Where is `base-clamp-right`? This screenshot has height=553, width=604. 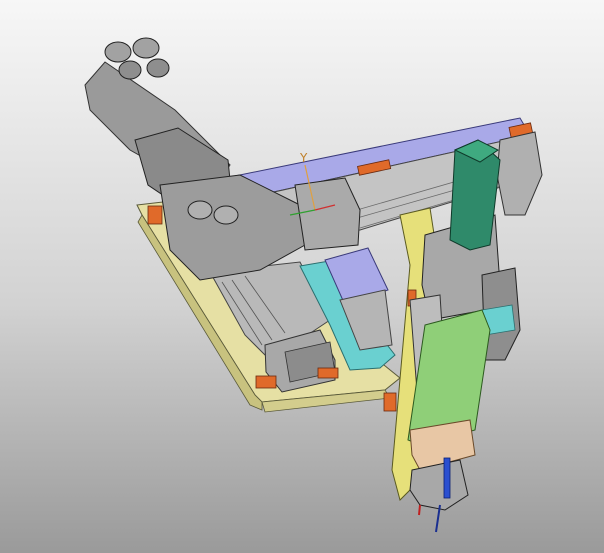 base-clamp-right is located at coordinates (328, 373).